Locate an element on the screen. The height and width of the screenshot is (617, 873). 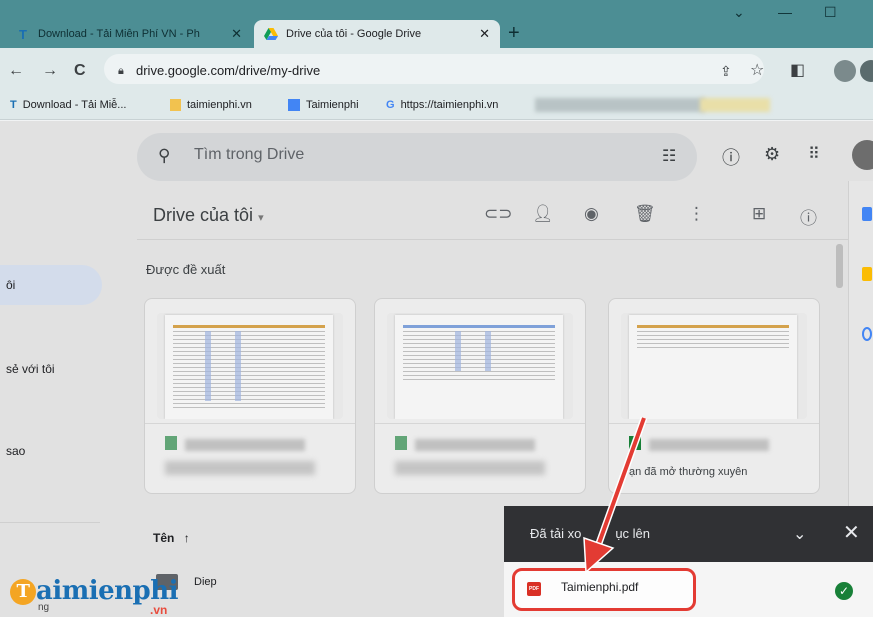
nav-storage: ng is located at coordinates (43, 607).